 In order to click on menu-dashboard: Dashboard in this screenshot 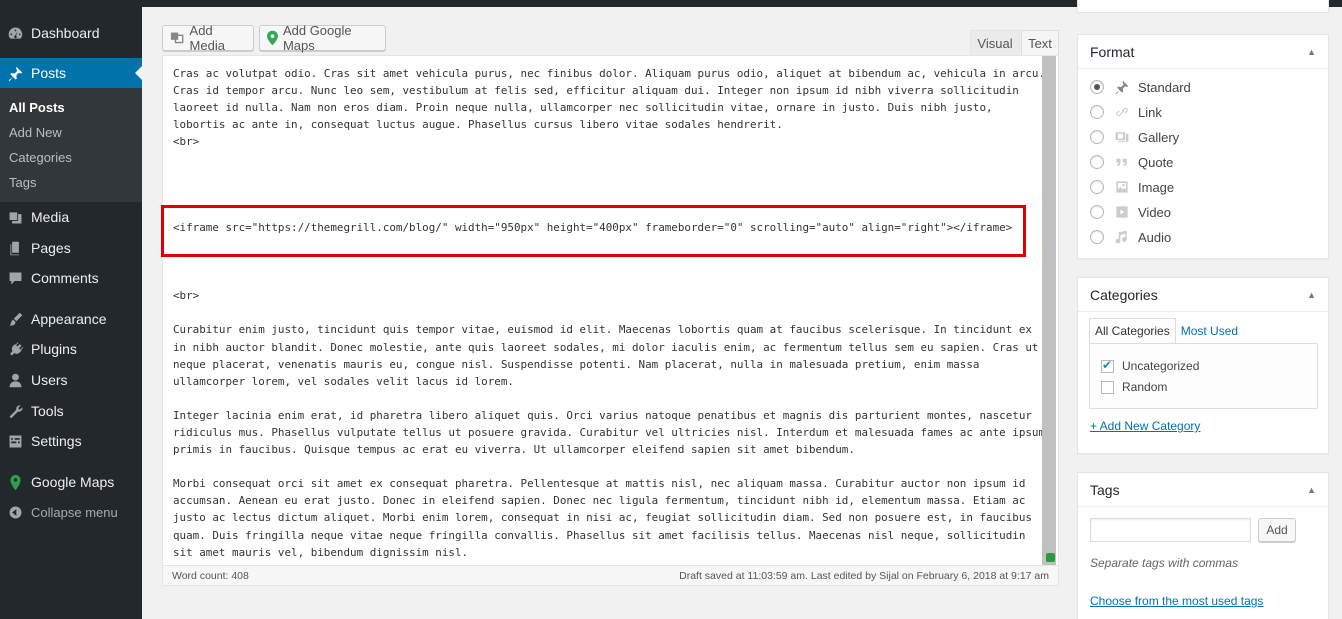, I will do `click(71, 33)`.